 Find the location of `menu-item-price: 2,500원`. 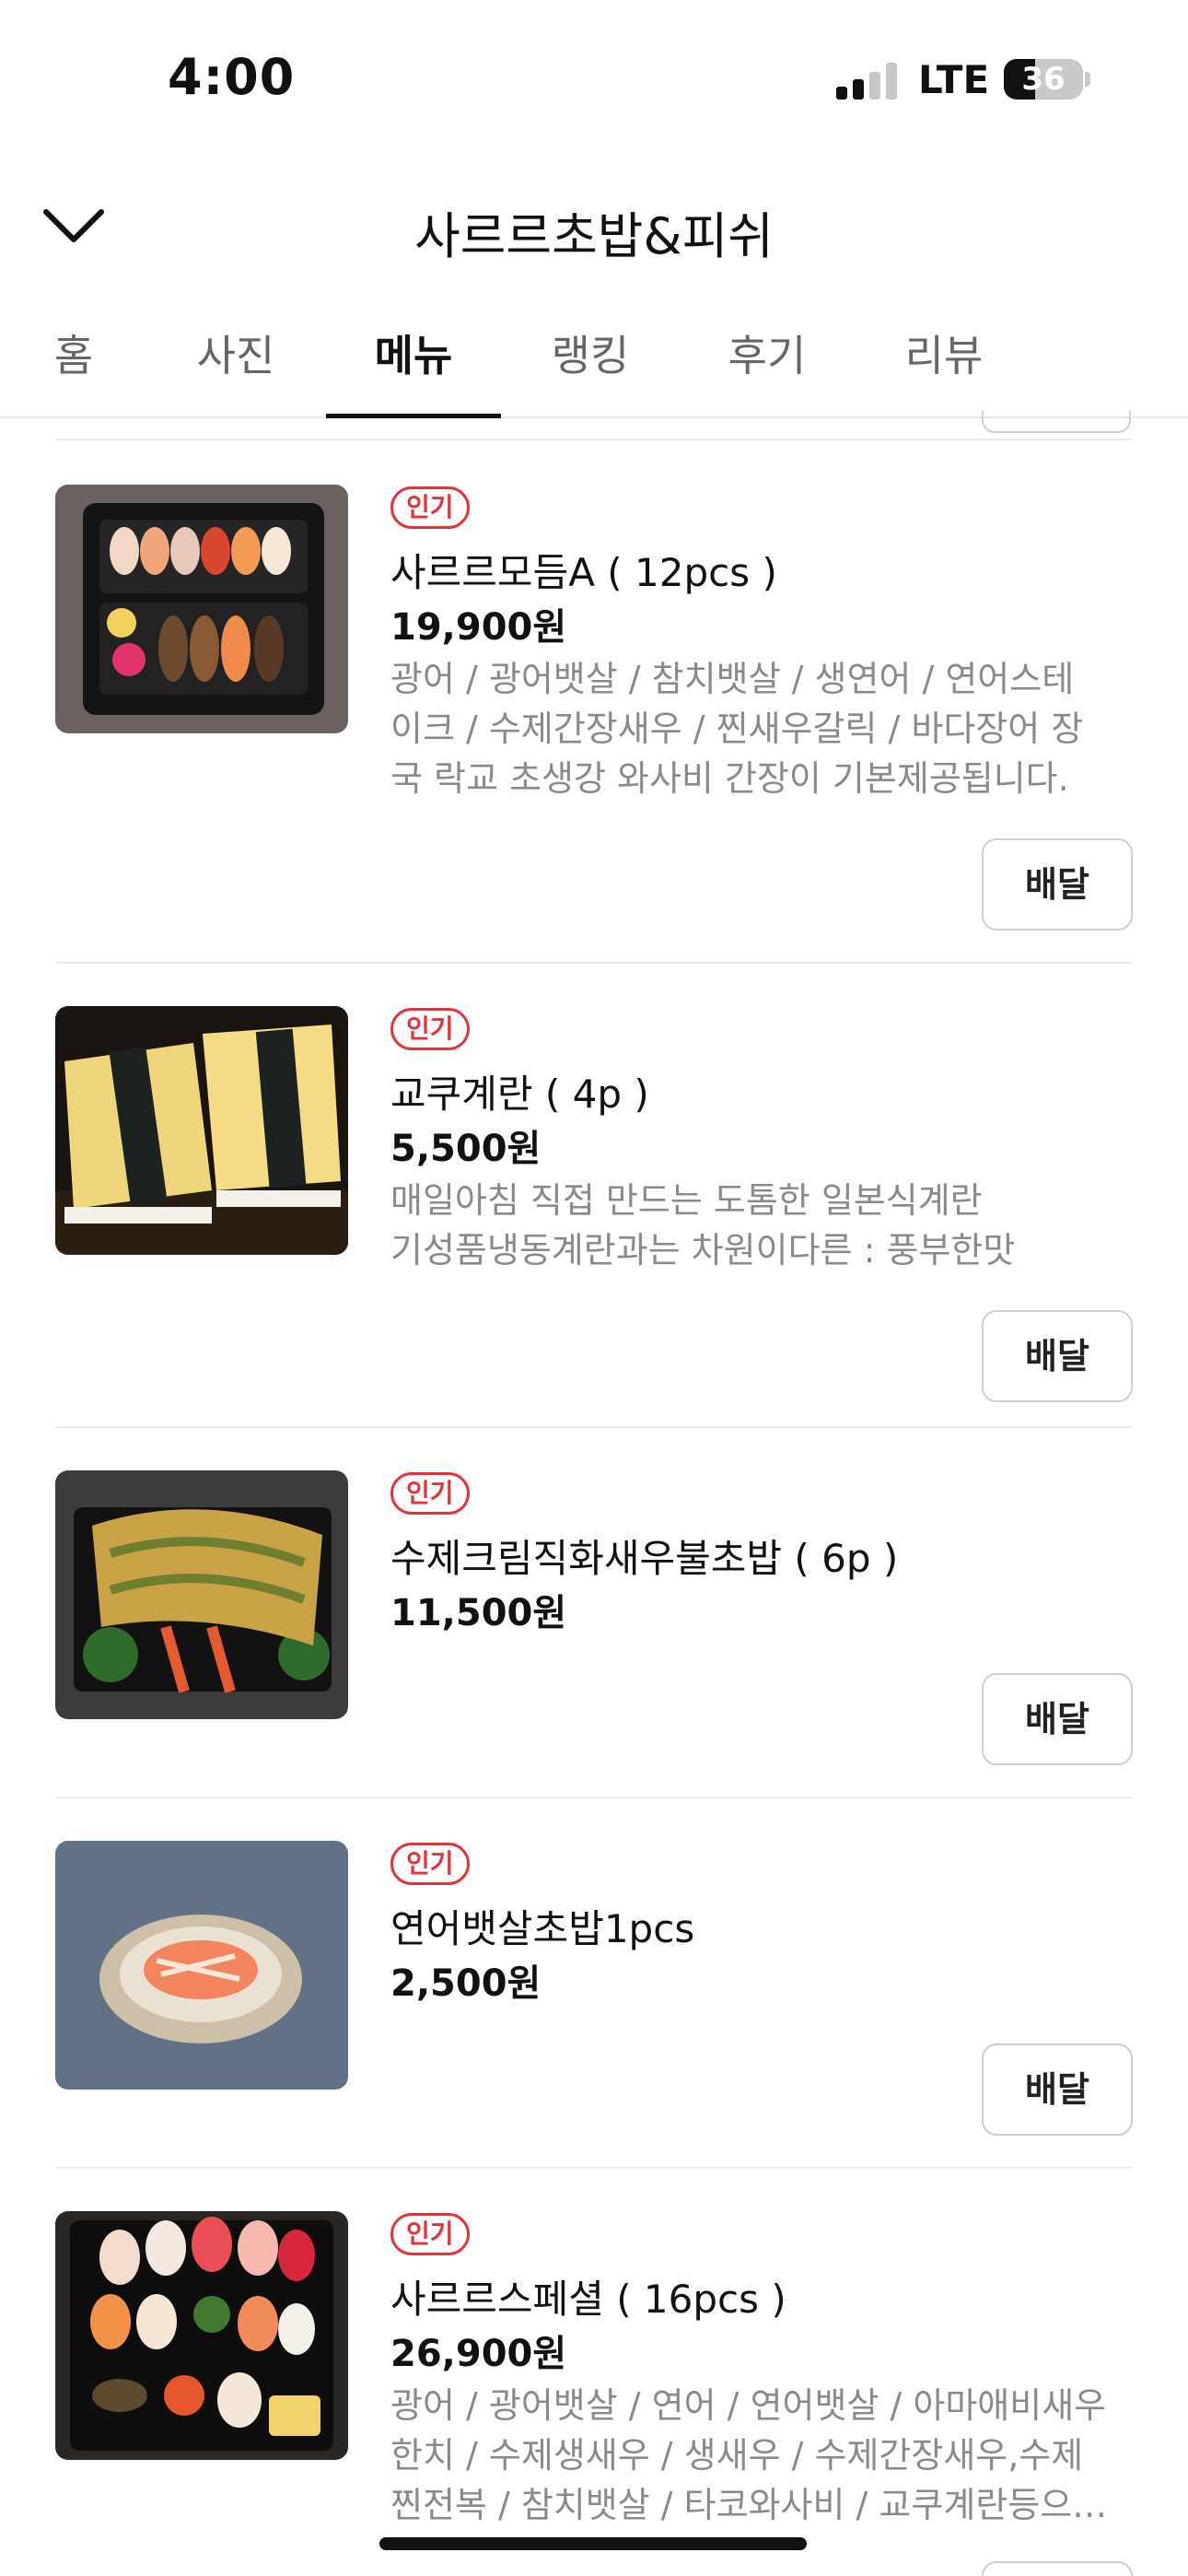

menu-item-price: 2,500원 is located at coordinates (466, 1983).